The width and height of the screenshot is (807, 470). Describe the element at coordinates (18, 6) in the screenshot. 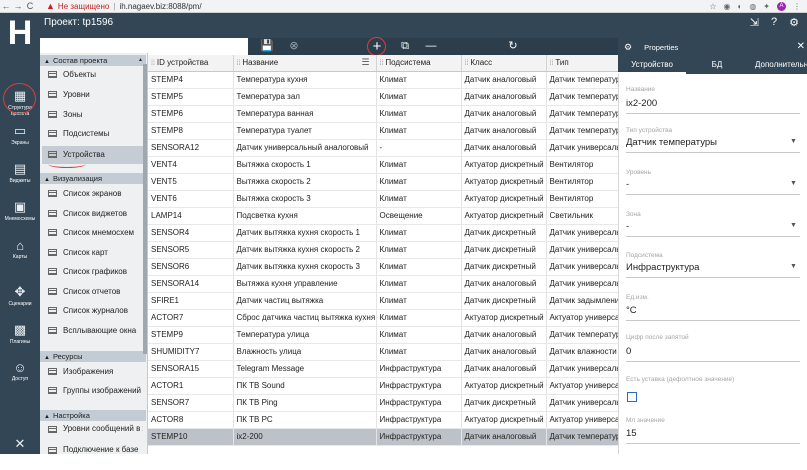

I see `forward-icon: →` at that location.